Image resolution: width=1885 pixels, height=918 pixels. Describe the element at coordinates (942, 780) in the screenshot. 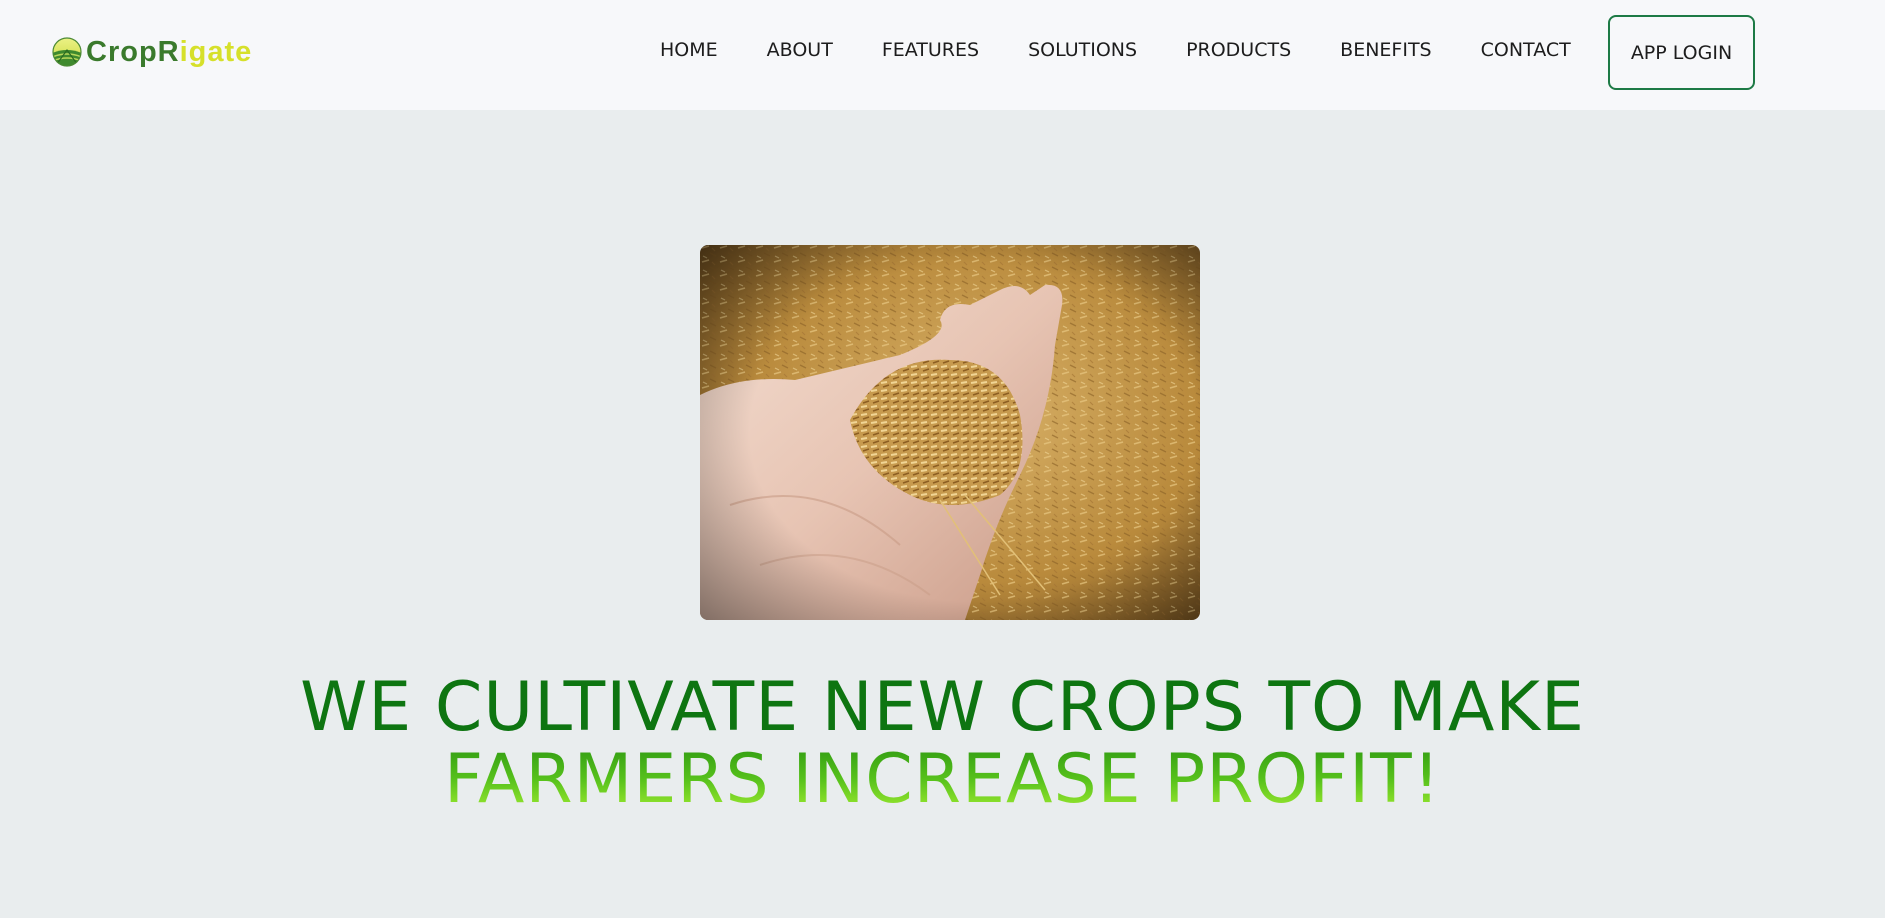

I see `headline-line-2: FARMERS INCREASE PROFIT!` at that location.